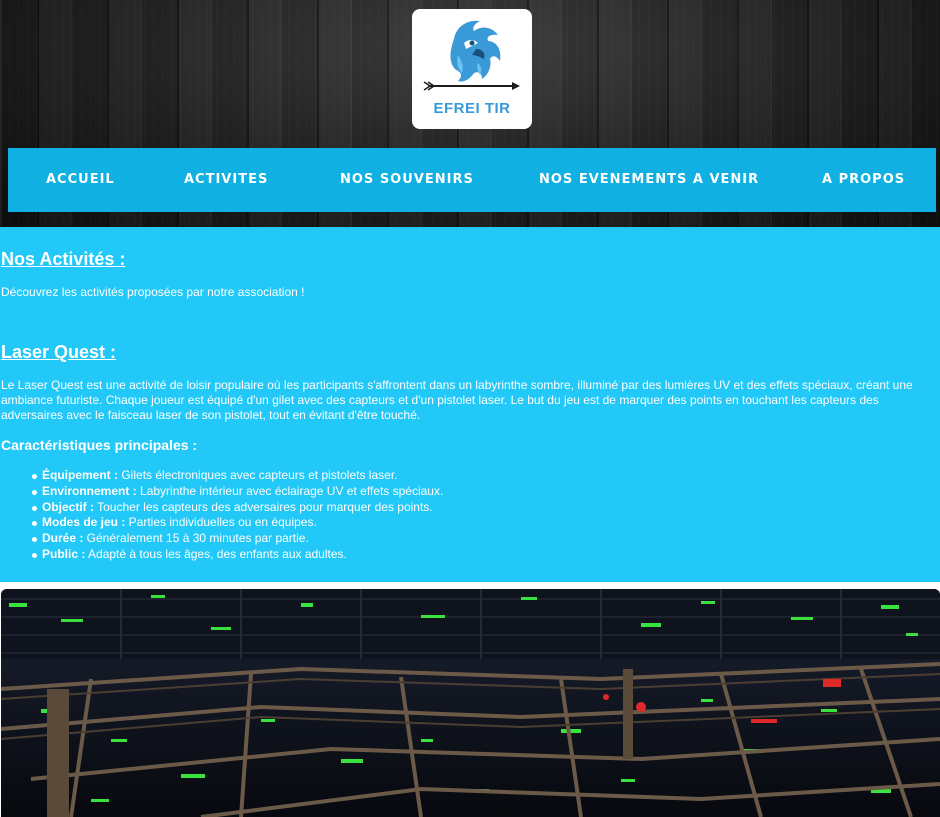 This screenshot has height=817, width=940. Describe the element at coordinates (472, 69) in the screenshot. I see `logo: EFREI TIR` at that location.